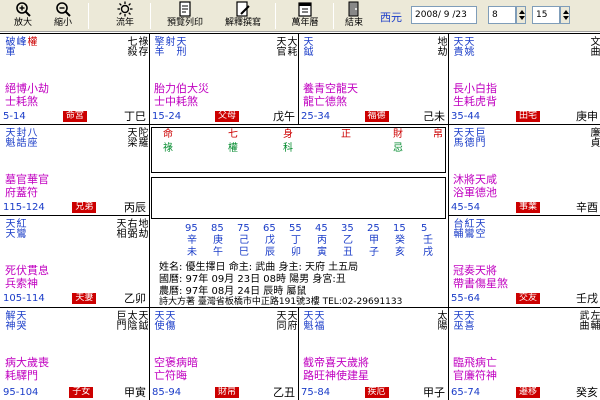 Image resolution: width=600 pixels, height=400 pixels. I want to click on age-range: 105-114, so click(24, 298).